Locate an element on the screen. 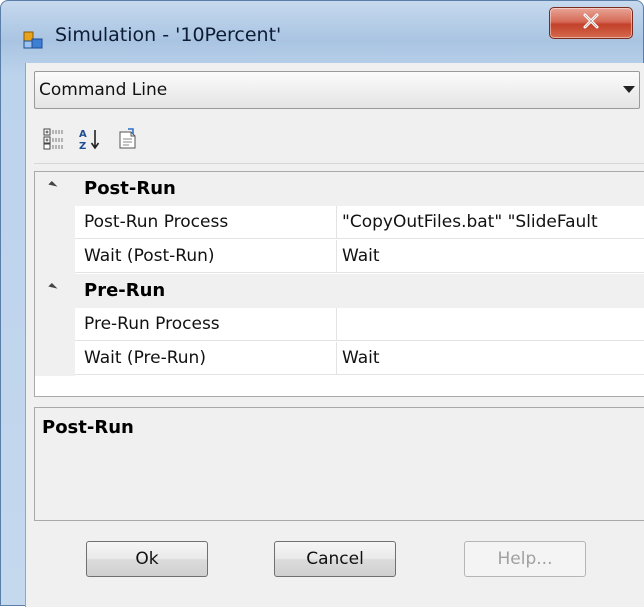 Image resolution: width=644 pixels, height=607 pixels. property-row-pre-run-process: Pre-Run Process is located at coordinates (339, 325).